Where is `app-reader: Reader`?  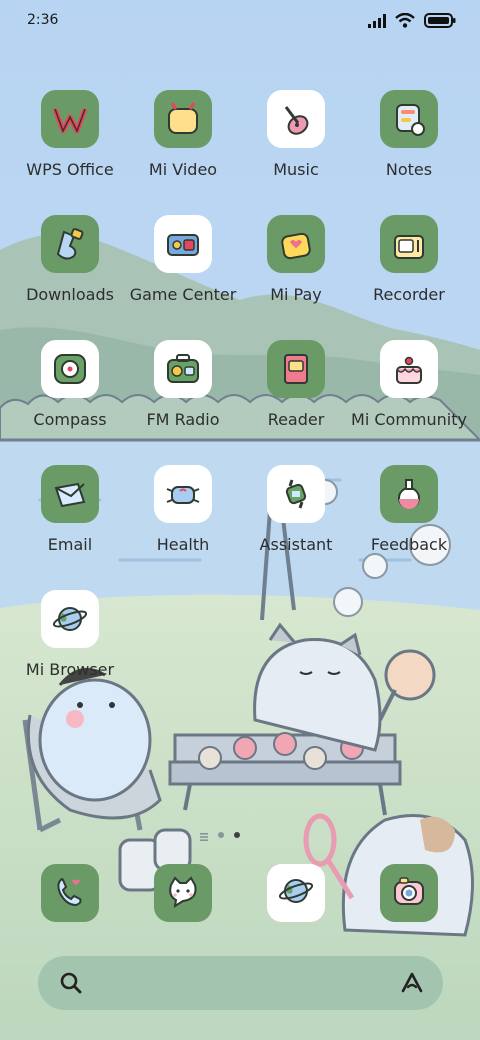 app-reader: Reader is located at coordinates (296, 395).